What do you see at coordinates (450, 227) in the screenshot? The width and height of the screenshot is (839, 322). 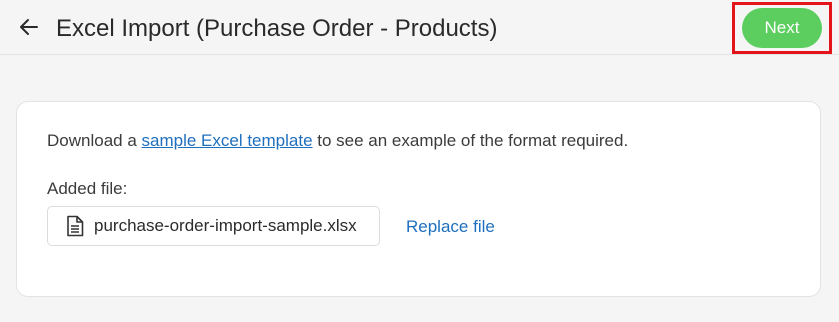 I see `replace-file-link: Replace file` at bounding box center [450, 227].